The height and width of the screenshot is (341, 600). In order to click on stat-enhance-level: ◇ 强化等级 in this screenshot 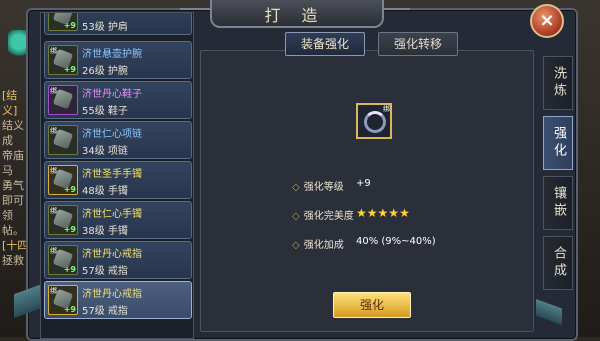, I will do `click(318, 185)`.